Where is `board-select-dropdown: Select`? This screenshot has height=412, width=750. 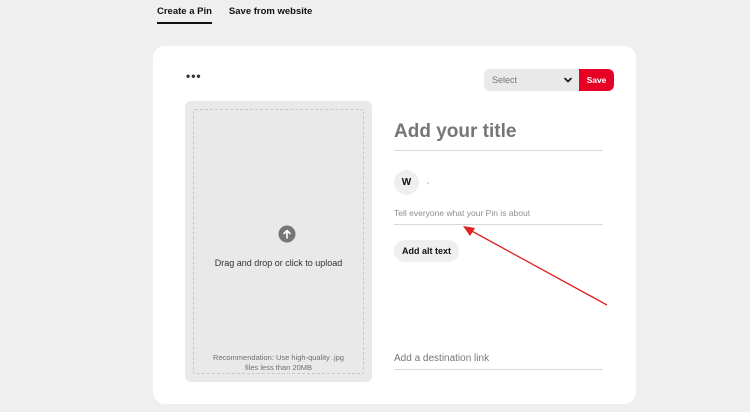
board-select-dropdown: Select is located at coordinates (531, 80).